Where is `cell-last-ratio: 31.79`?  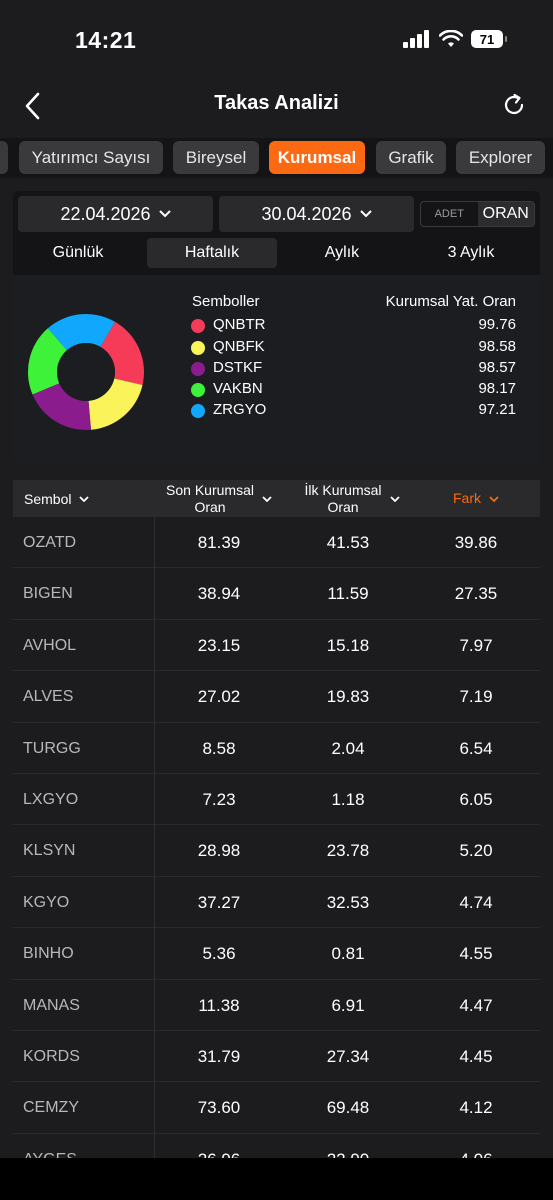
cell-last-ratio: 31.79 is located at coordinates (219, 1056).